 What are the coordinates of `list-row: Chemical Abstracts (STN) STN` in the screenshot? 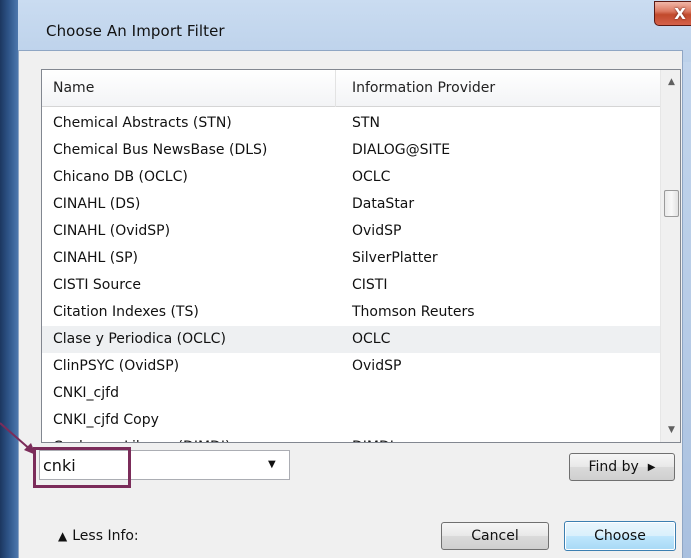 It's located at (351, 123).